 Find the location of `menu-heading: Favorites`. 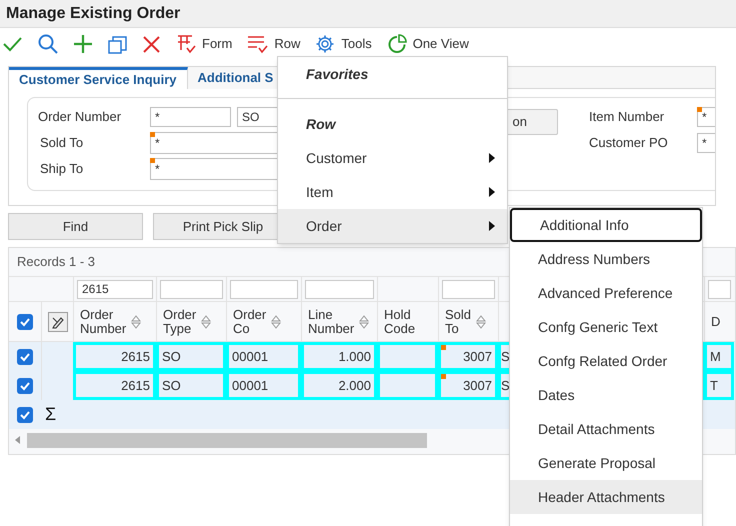

menu-heading: Favorites is located at coordinates (337, 74).